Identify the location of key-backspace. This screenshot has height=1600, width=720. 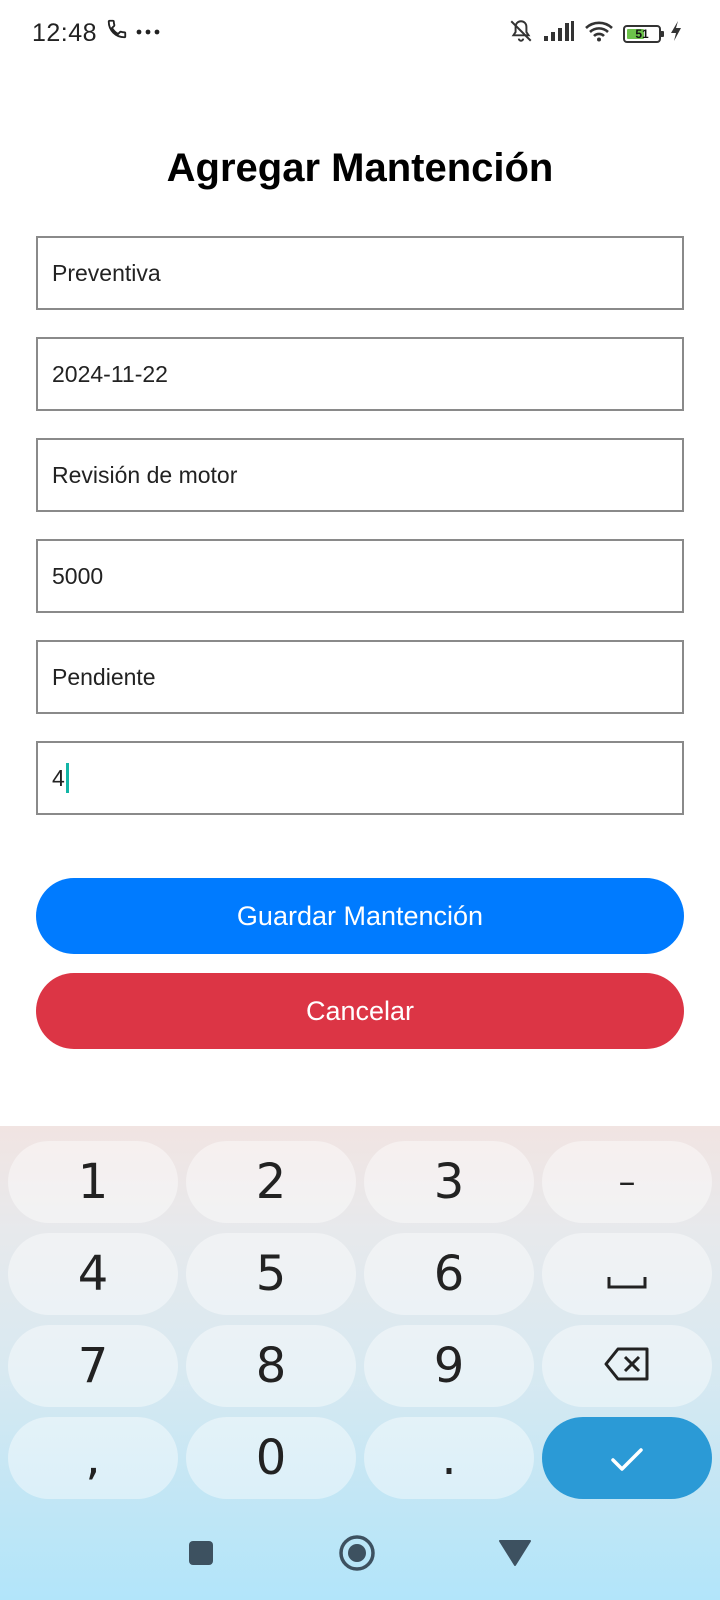
(627, 1366).